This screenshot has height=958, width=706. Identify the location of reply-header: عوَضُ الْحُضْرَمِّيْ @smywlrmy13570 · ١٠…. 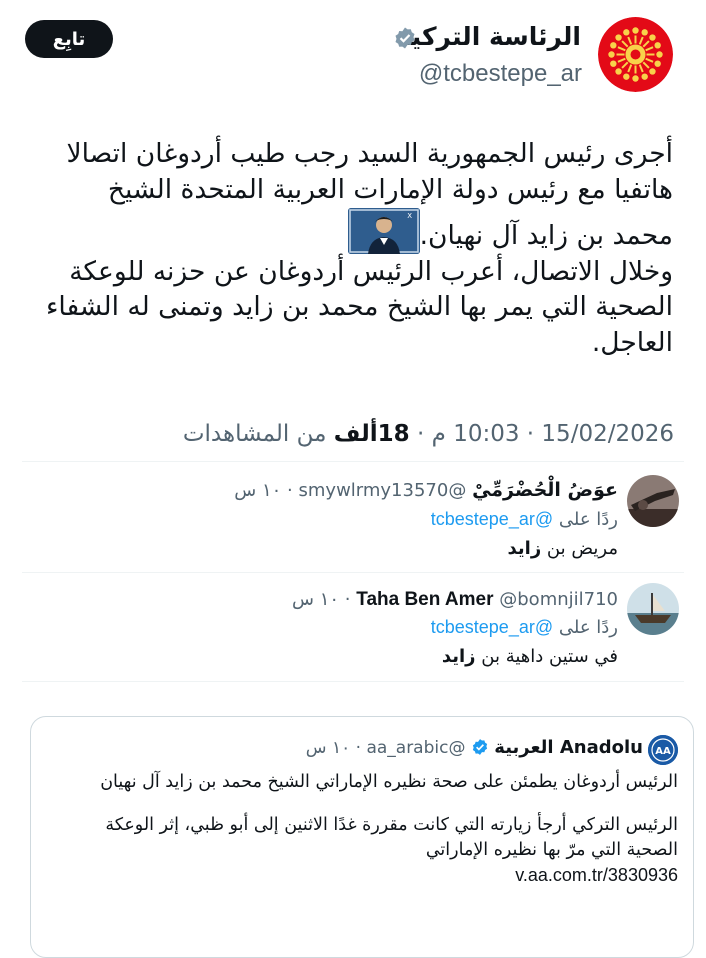
(426, 490).